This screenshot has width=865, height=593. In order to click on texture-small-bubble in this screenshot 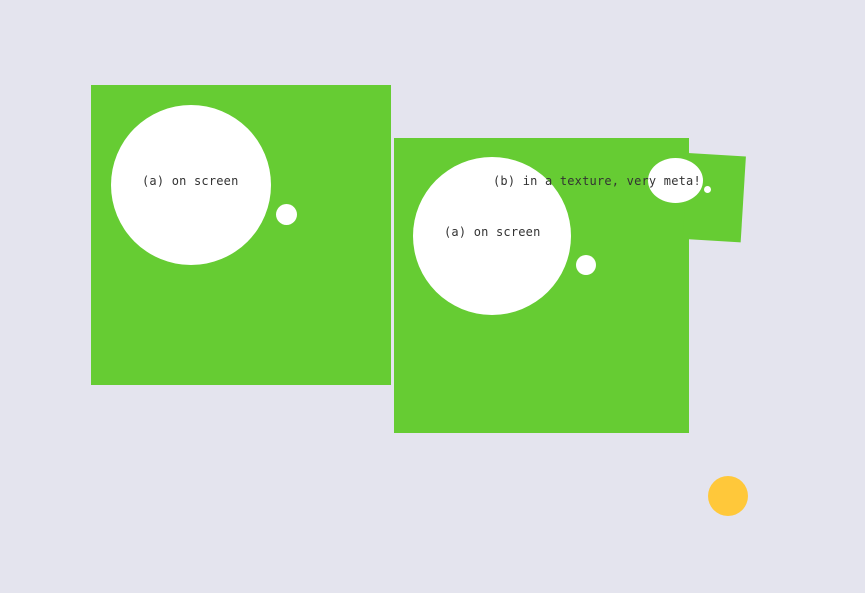, I will do `click(586, 265)`.